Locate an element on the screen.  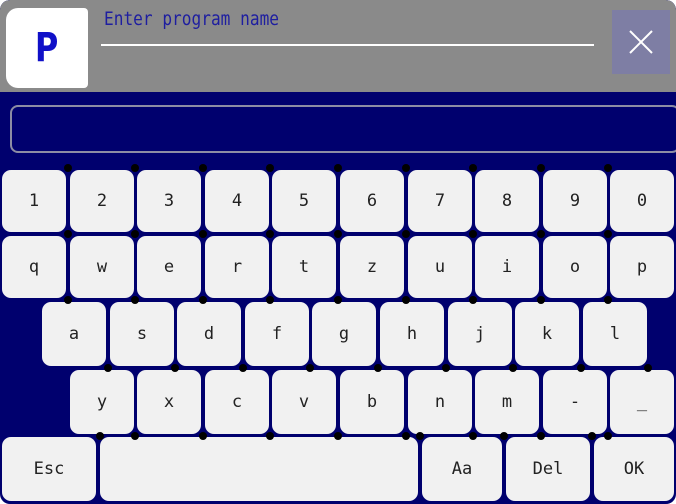
key-j: j is located at coordinates (480, 334).